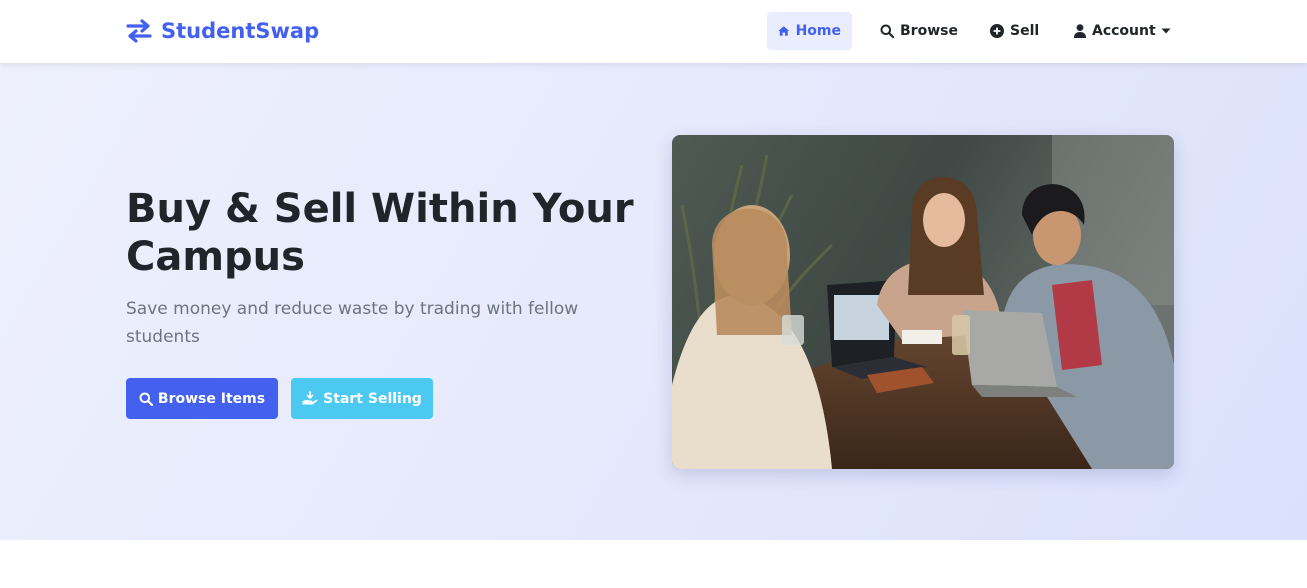 This screenshot has height=588, width=1307. What do you see at coordinates (929, 31) in the screenshot?
I see `nav-browse-label: Browse` at bounding box center [929, 31].